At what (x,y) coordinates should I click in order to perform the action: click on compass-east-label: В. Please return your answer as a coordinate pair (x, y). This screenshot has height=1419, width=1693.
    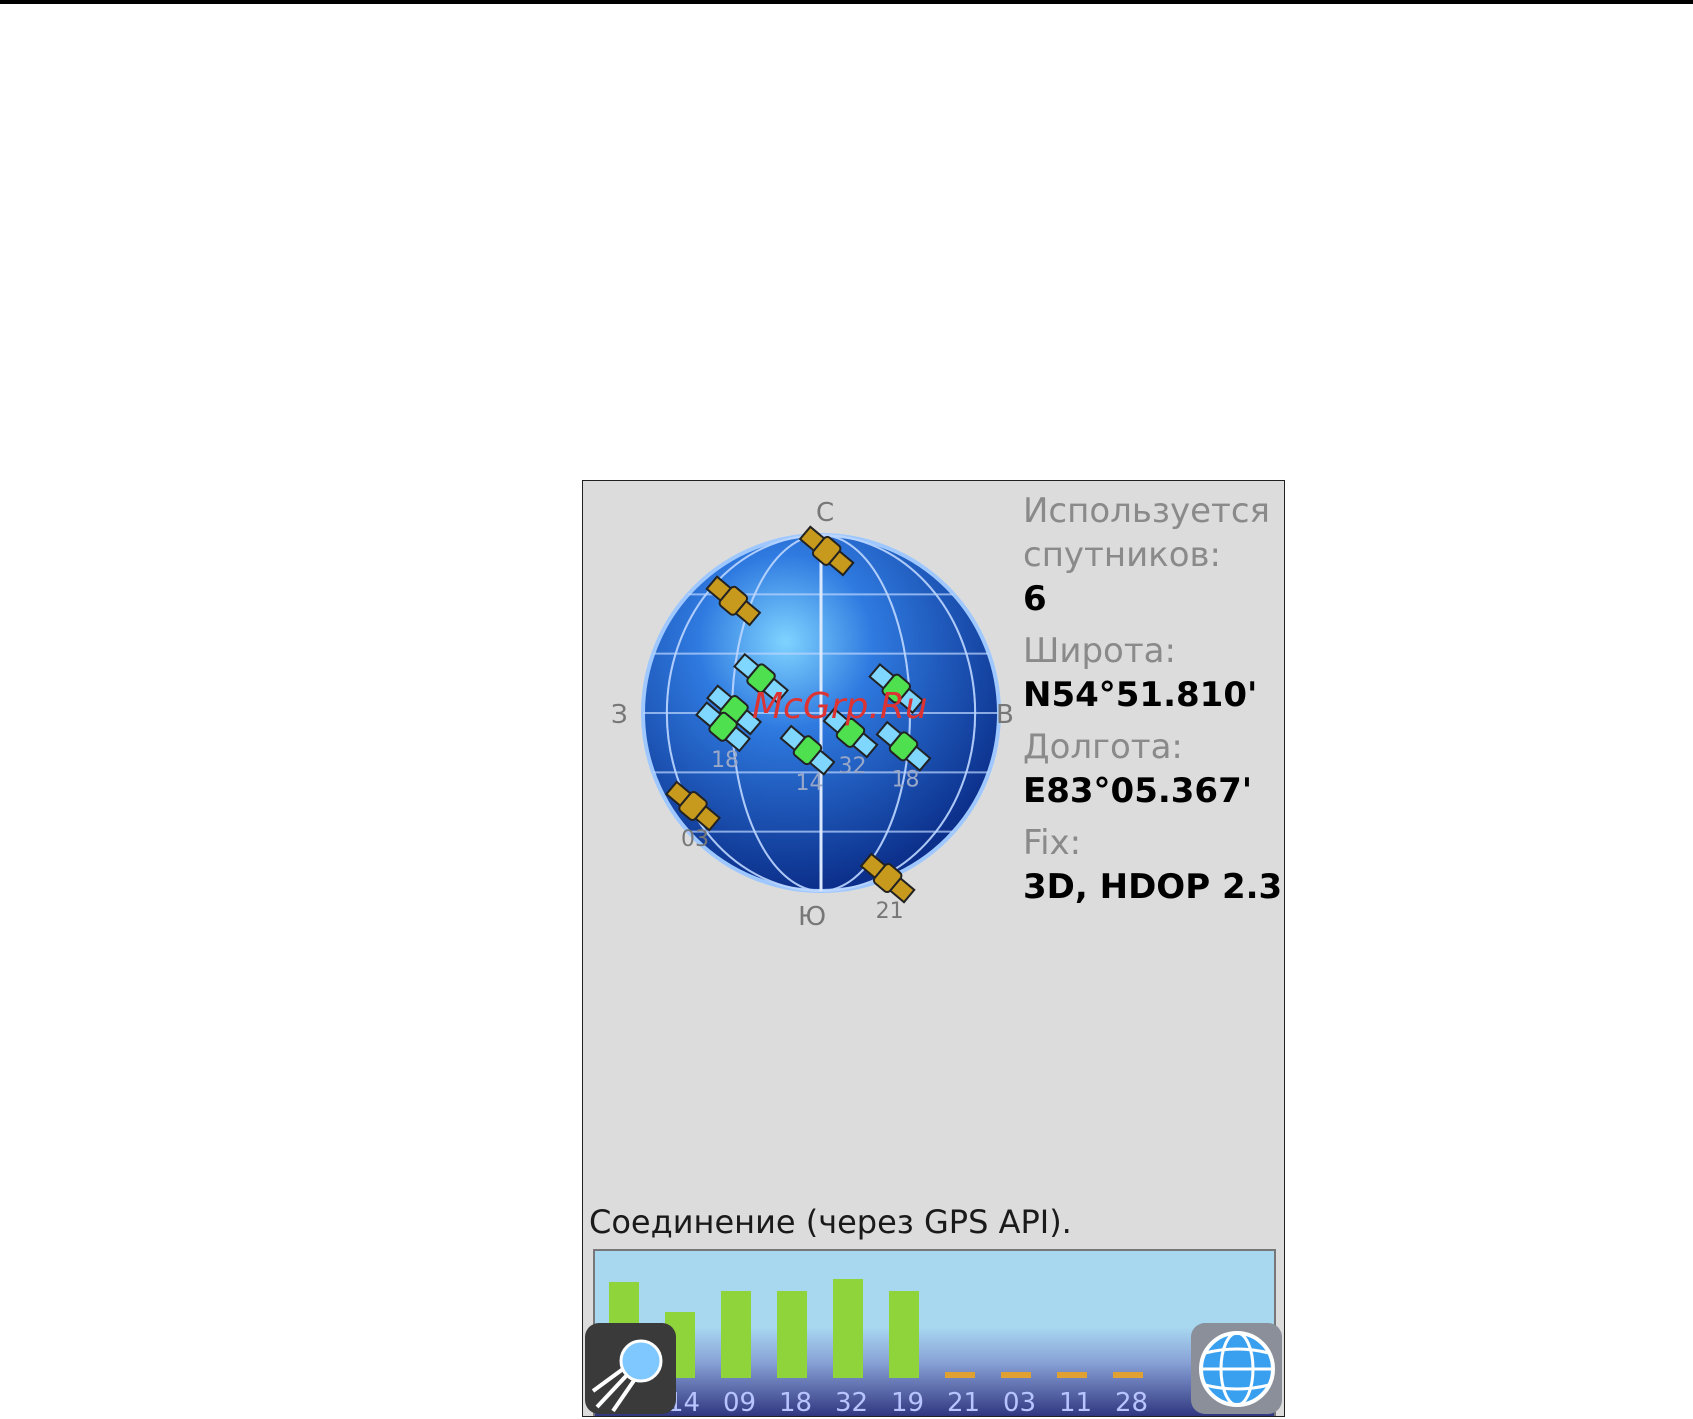
    Looking at the image, I should click on (1005, 715).